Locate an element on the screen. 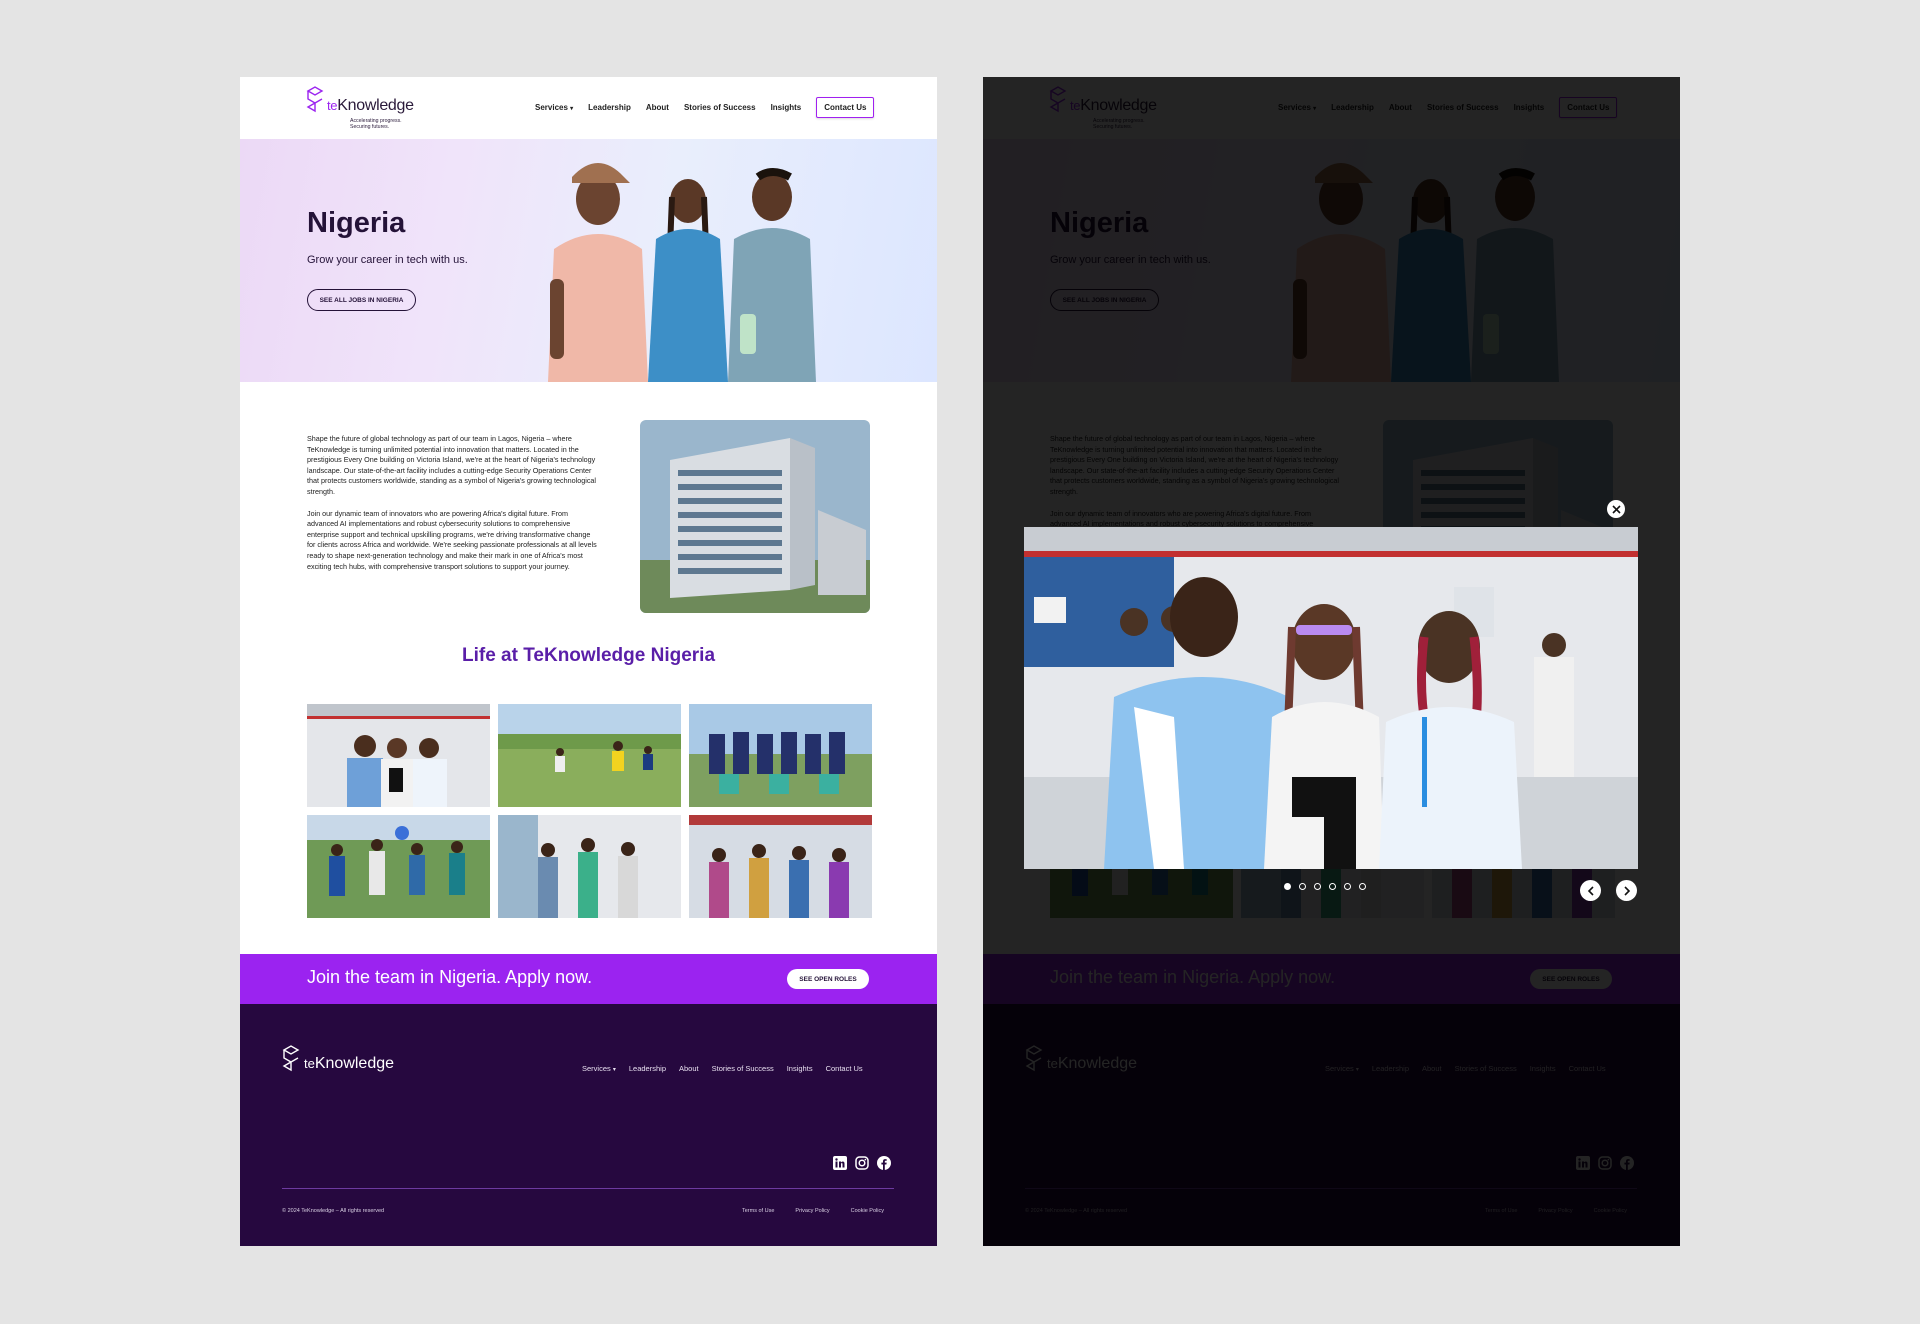 Image resolution: width=1920 pixels, height=1324 pixels. nav-about: About is located at coordinates (657, 107).